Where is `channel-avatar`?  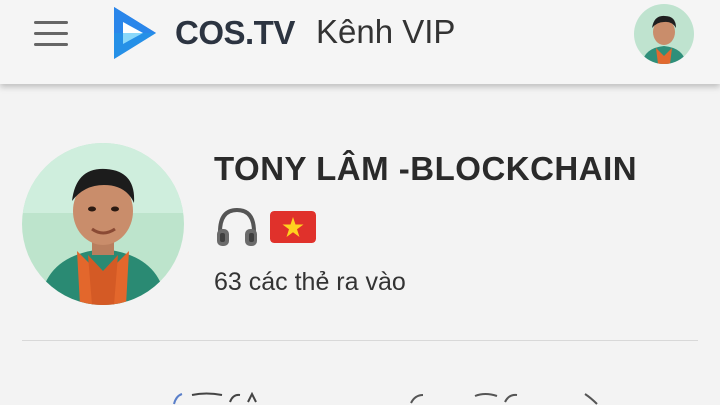 channel-avatar is located at coordinates (103, 224).